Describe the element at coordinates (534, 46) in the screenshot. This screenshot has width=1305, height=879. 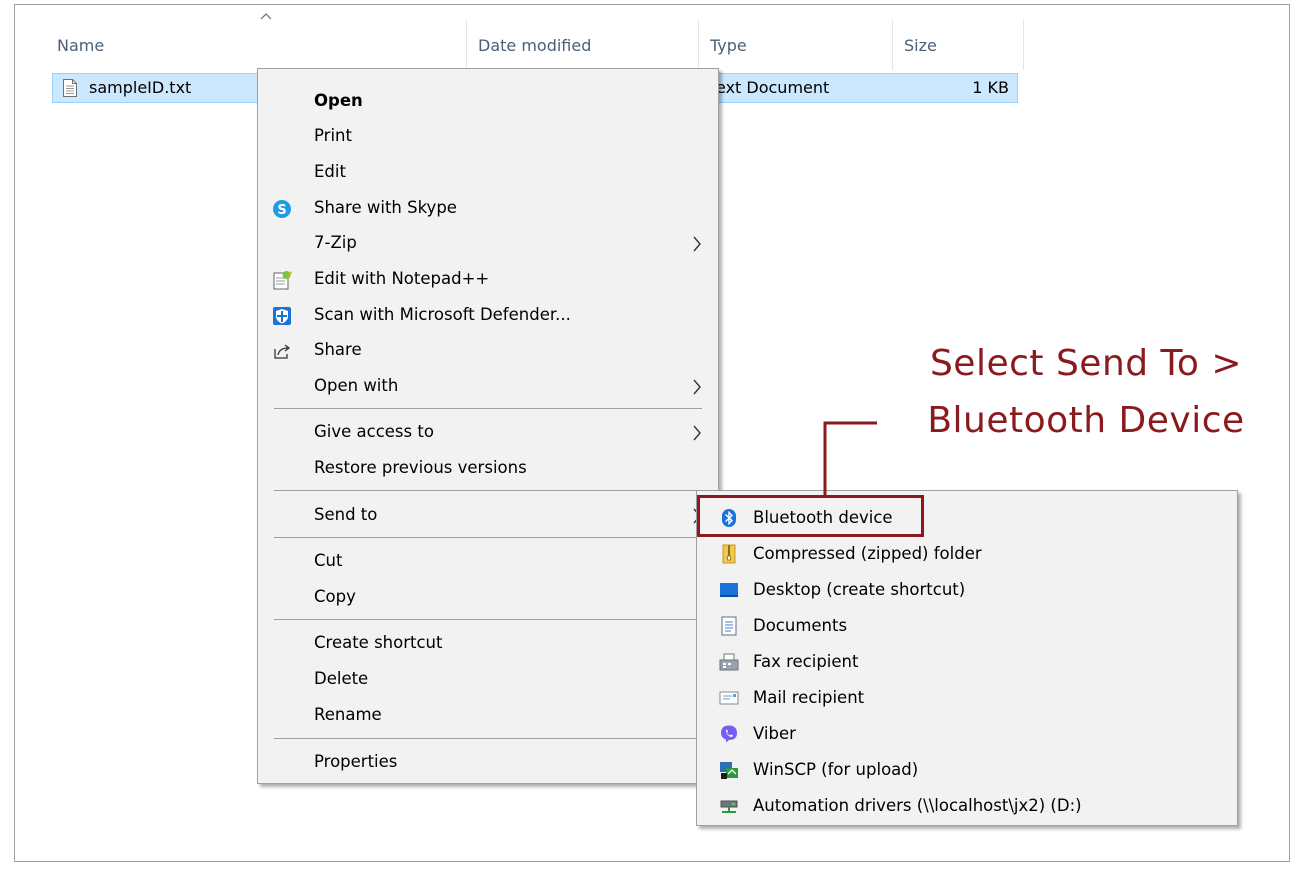
I see `column-header-date-modified: Date modified` at that location.